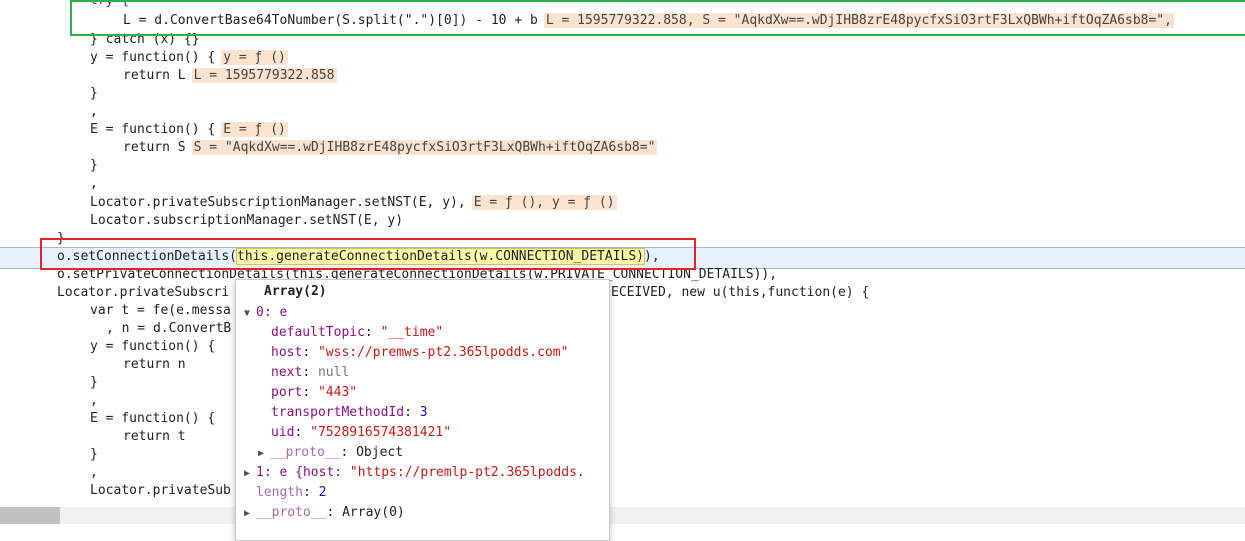  What do you see at coordinates (154, 436) in the screenshot?
I see `code-line: return t` at bounding box center [154, 436].